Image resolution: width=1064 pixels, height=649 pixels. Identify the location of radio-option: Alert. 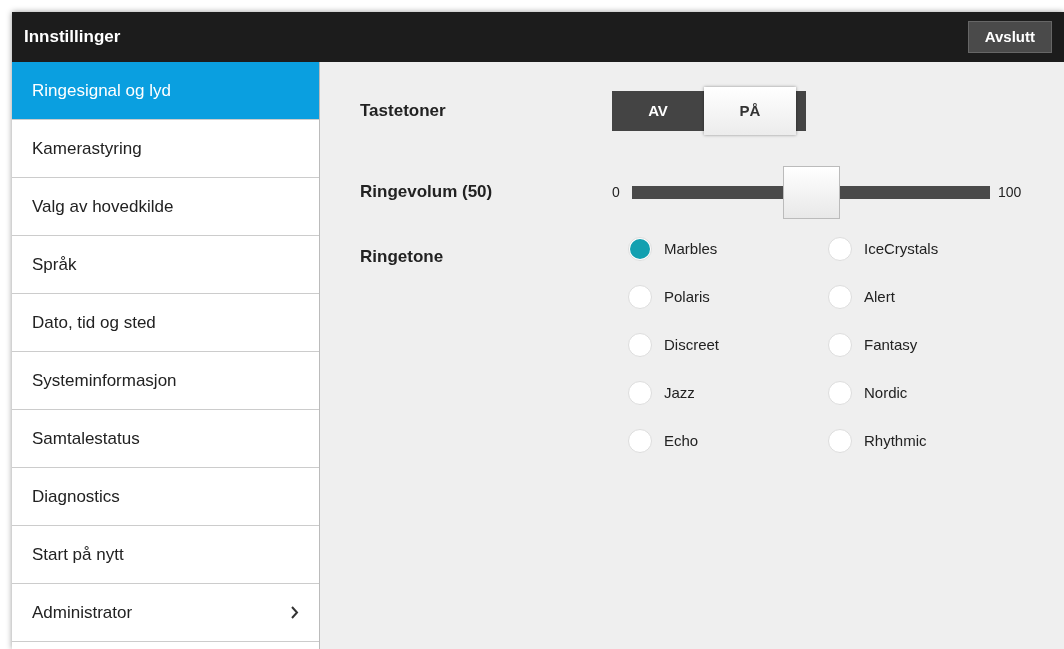
(928, 297).